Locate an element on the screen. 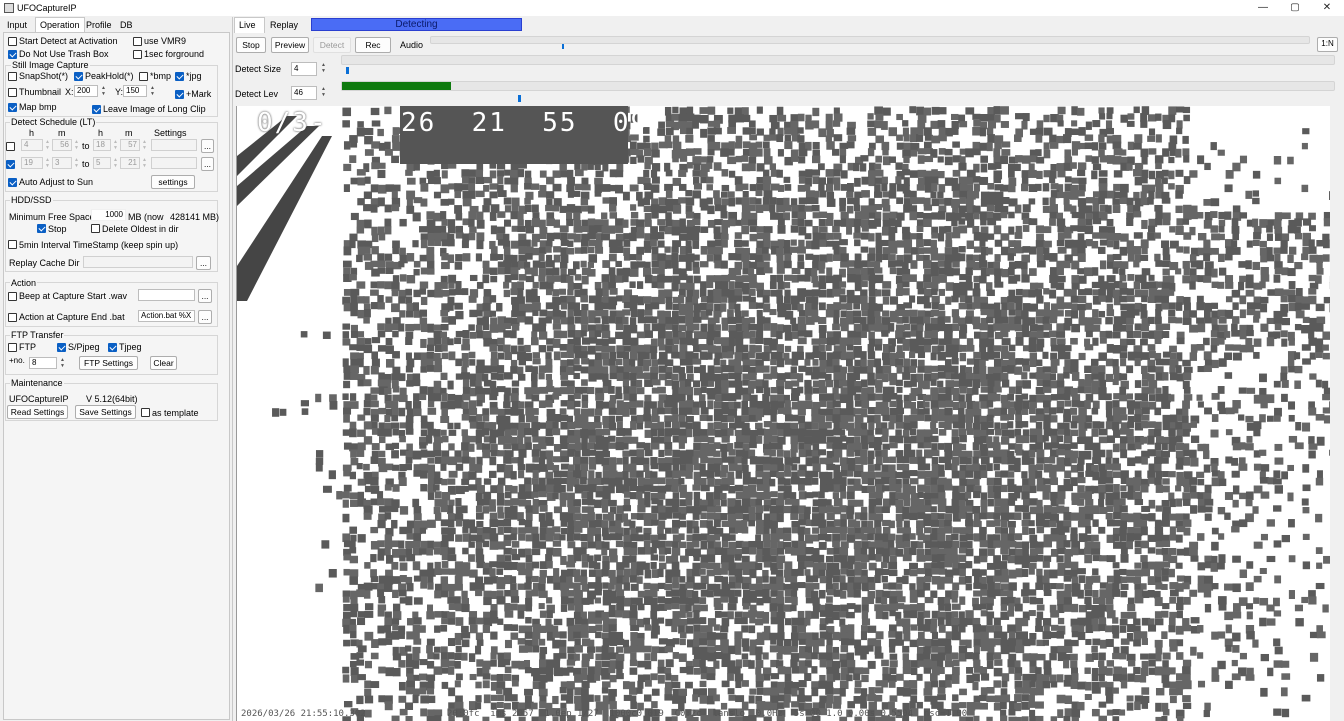 The image size is (1344, 721). map-bmp-checkbox is located at coordinates (12, 107).